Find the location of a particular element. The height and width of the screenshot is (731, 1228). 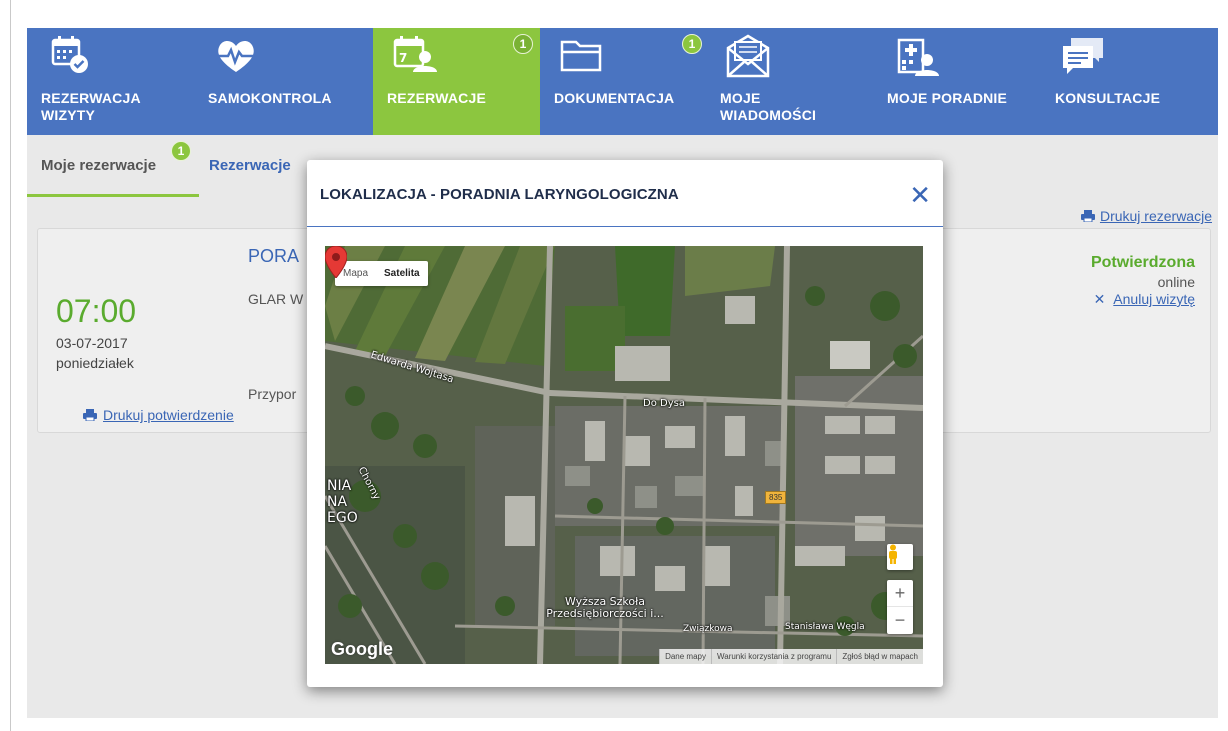

modal-close-button: ✕ is located at coordinates (920, 195).